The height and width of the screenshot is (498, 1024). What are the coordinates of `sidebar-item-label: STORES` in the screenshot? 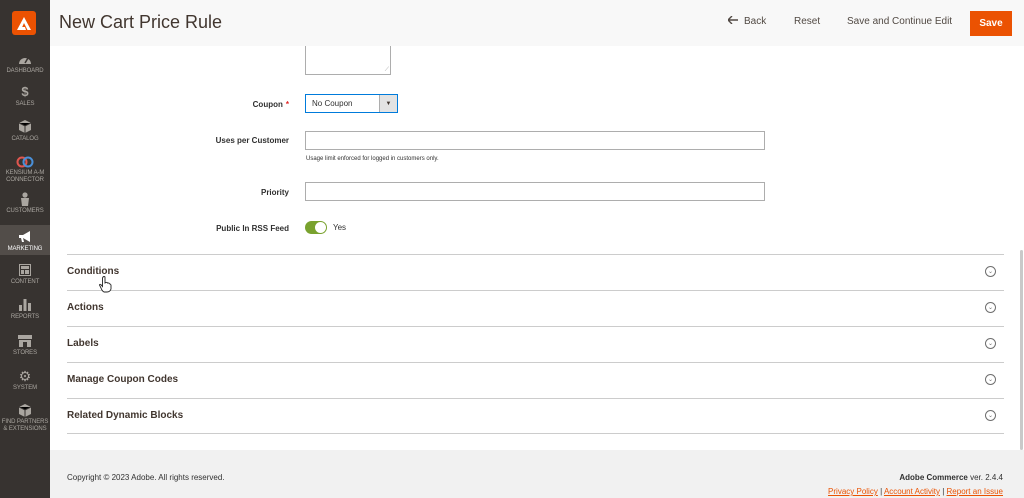 It's located at (25, 353).